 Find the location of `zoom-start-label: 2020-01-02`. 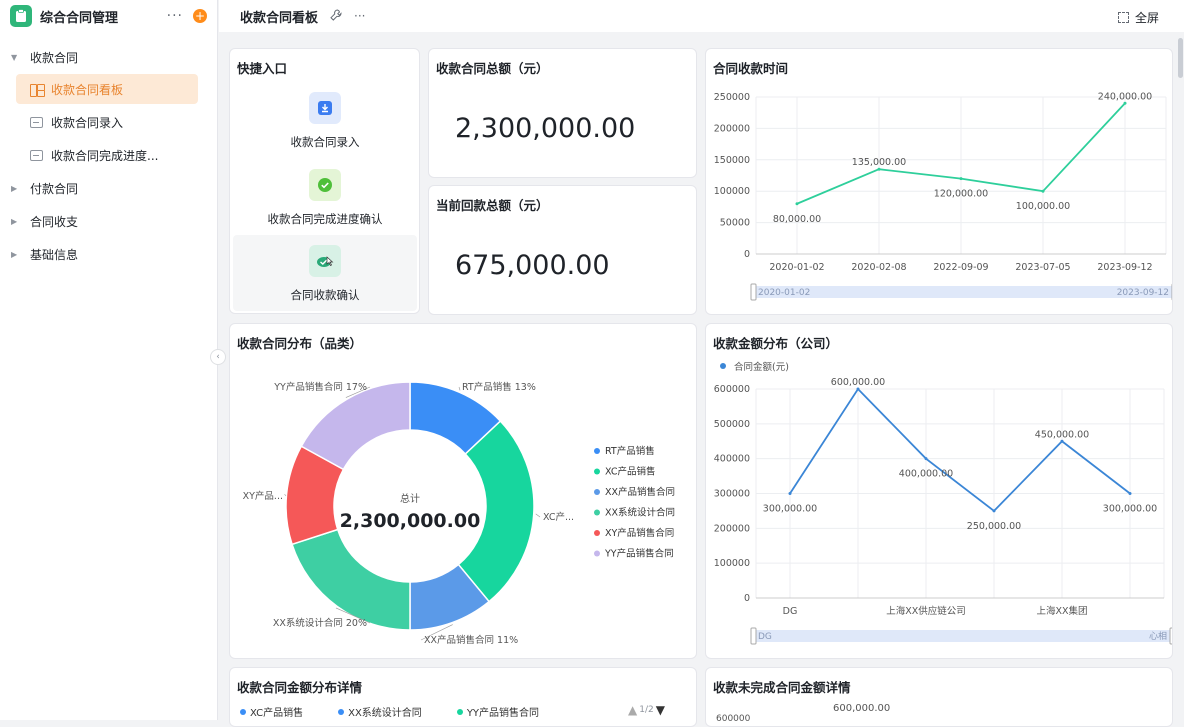

zoom-start-label: 2020-01-02 is located at coordinates (784, 293).